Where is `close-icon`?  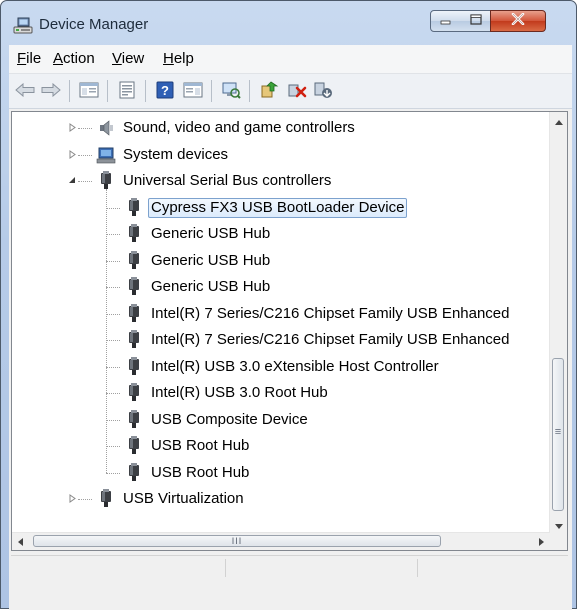
close-icon is located at coordinates (518, 21).